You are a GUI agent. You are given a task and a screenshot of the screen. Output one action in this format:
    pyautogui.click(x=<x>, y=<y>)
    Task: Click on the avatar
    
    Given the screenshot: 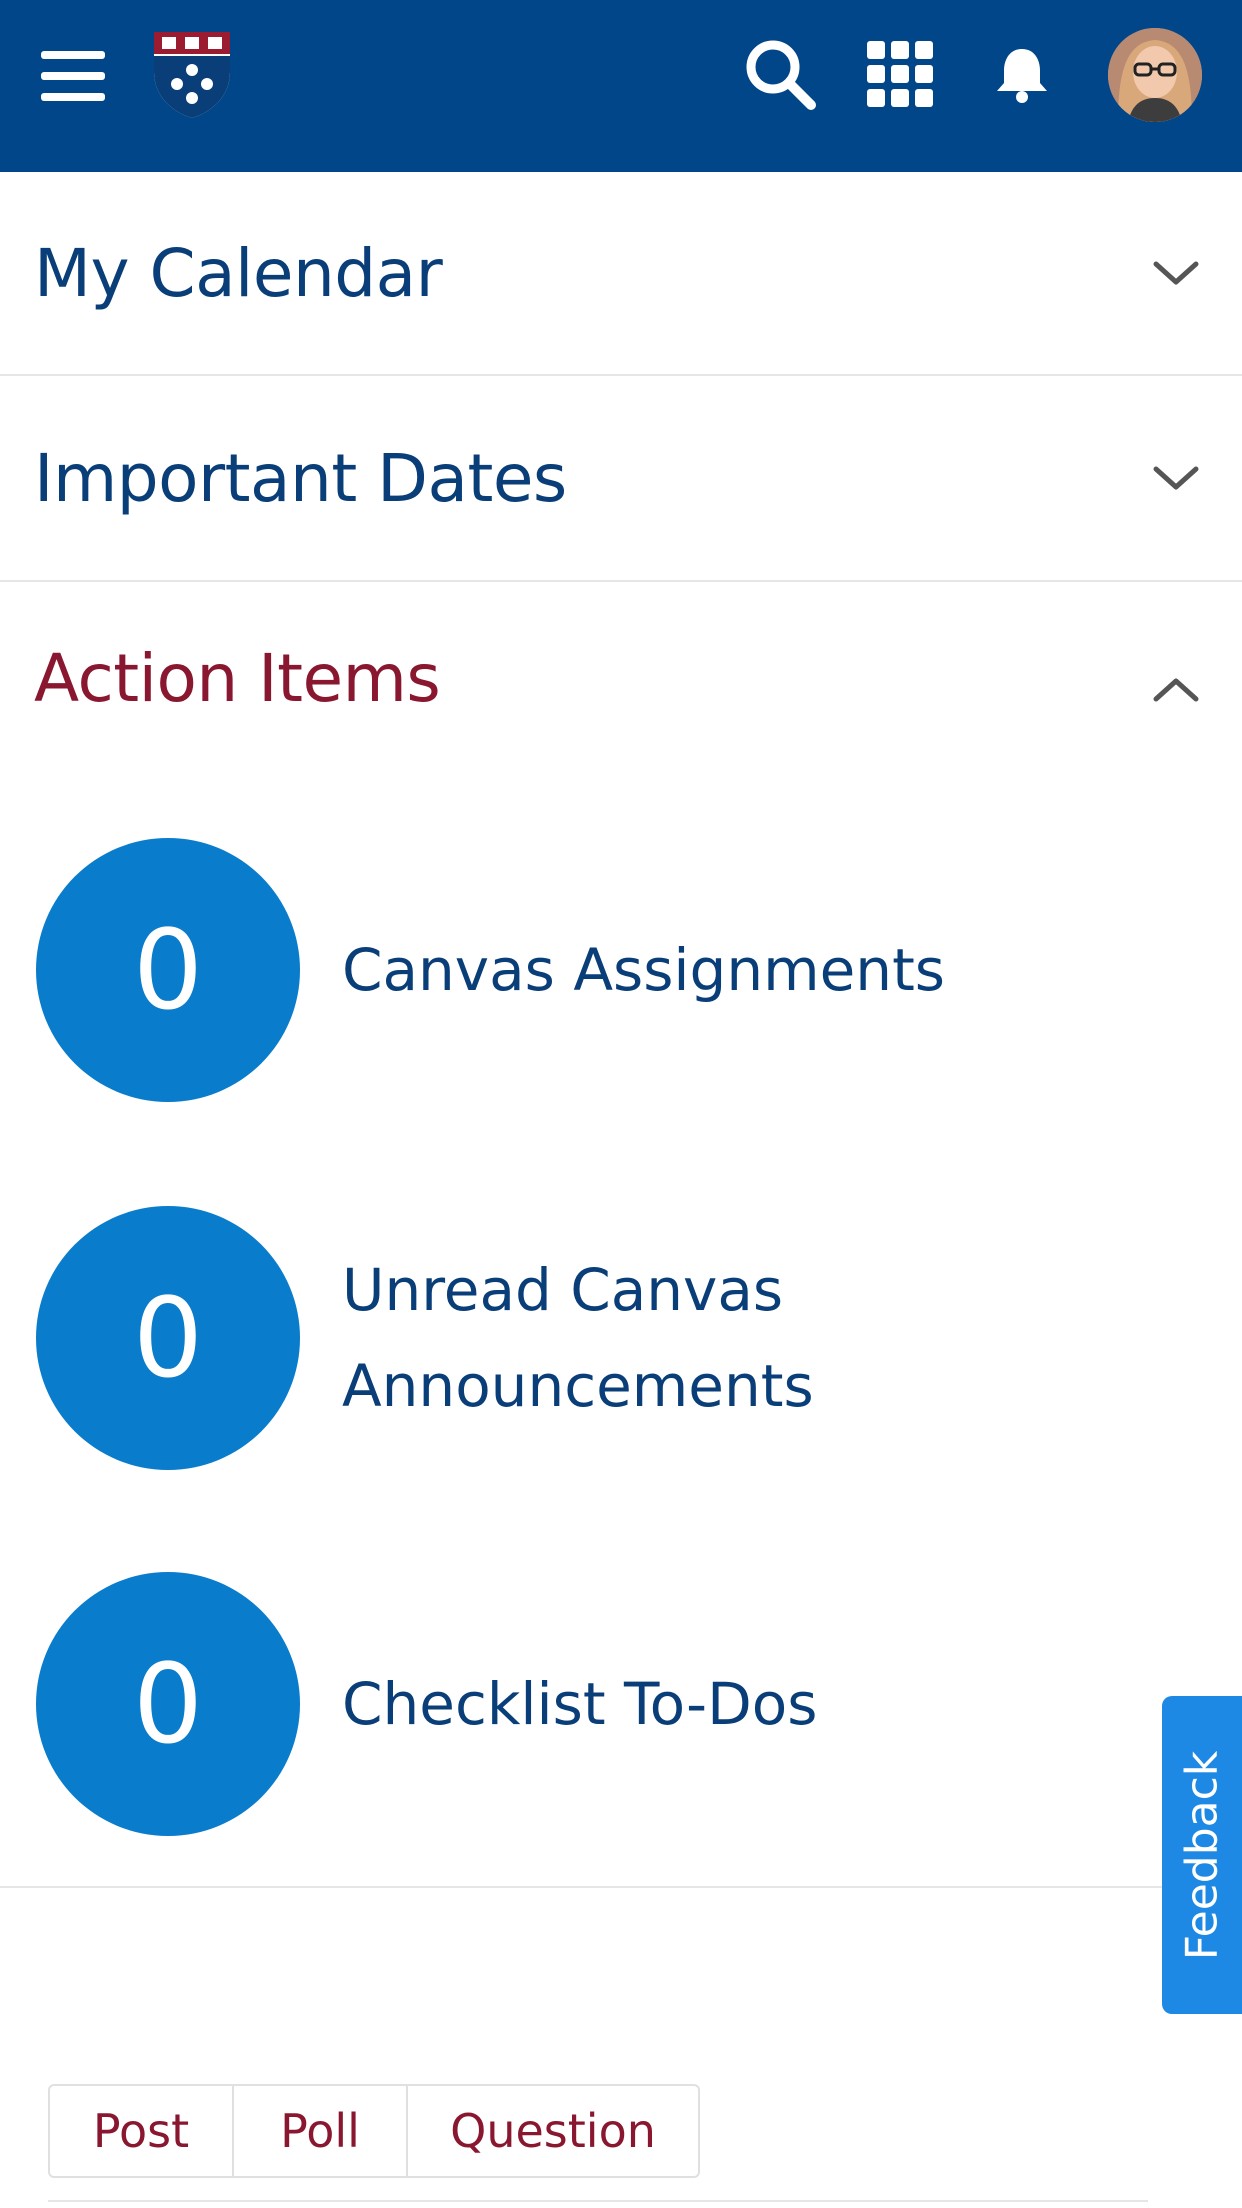 What is the action you would take?
    pyautogui.click(x=1155, y=75)
    